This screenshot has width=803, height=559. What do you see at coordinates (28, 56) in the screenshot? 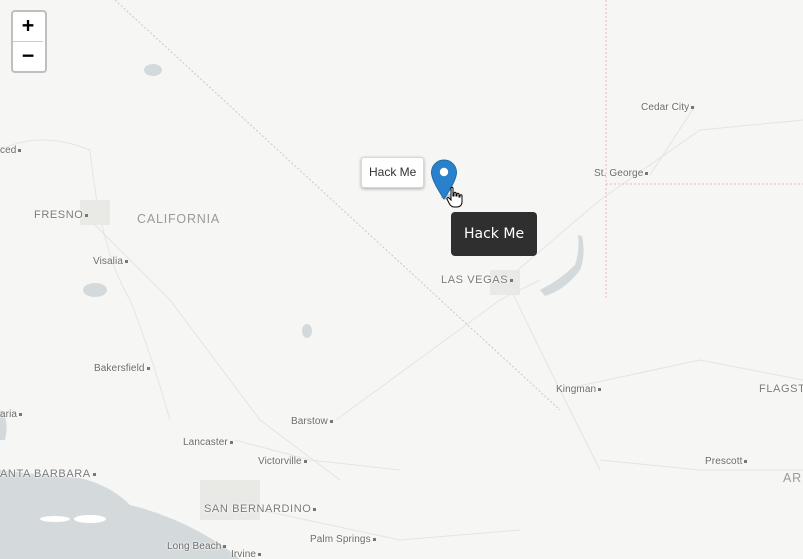
I see `zoom-out-button: −` at bounding box center [28, 56].